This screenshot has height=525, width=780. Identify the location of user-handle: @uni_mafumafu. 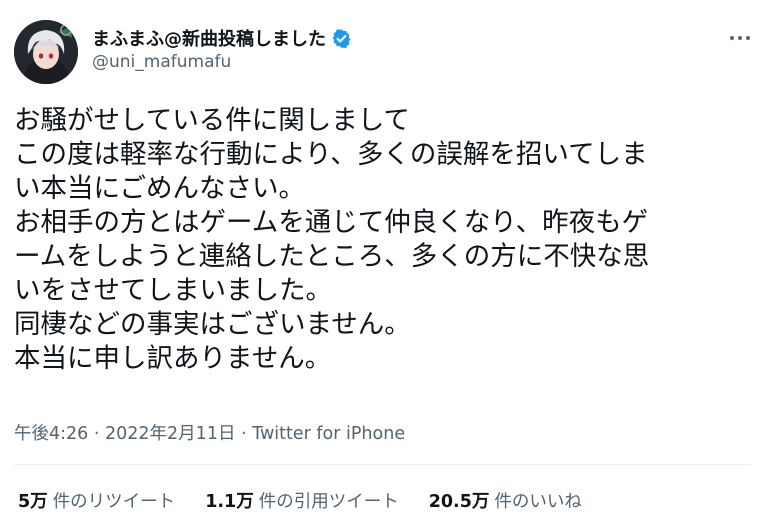
(161, 62).